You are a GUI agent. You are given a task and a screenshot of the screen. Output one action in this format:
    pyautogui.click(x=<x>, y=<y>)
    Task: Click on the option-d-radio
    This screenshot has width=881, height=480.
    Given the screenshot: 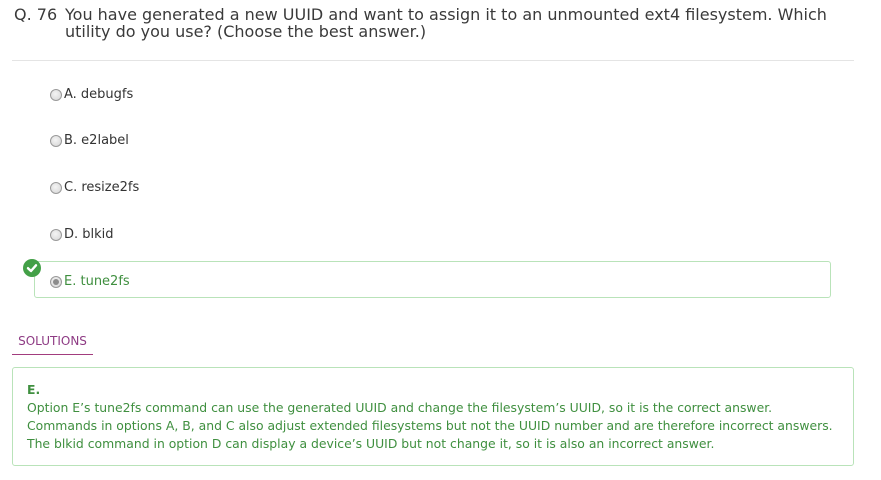 What is the action you would take?
    pyautogui.click(x=56, y=234)
    